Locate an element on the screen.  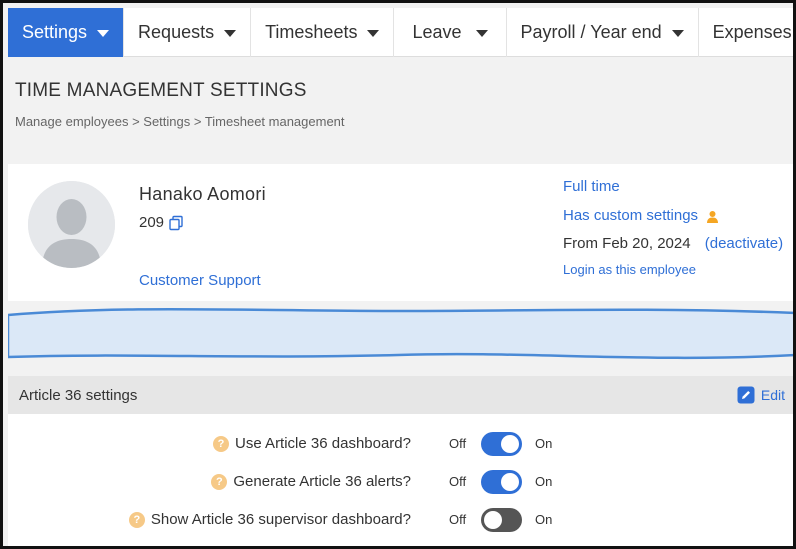
avatar is located at coordinates (71, 224).